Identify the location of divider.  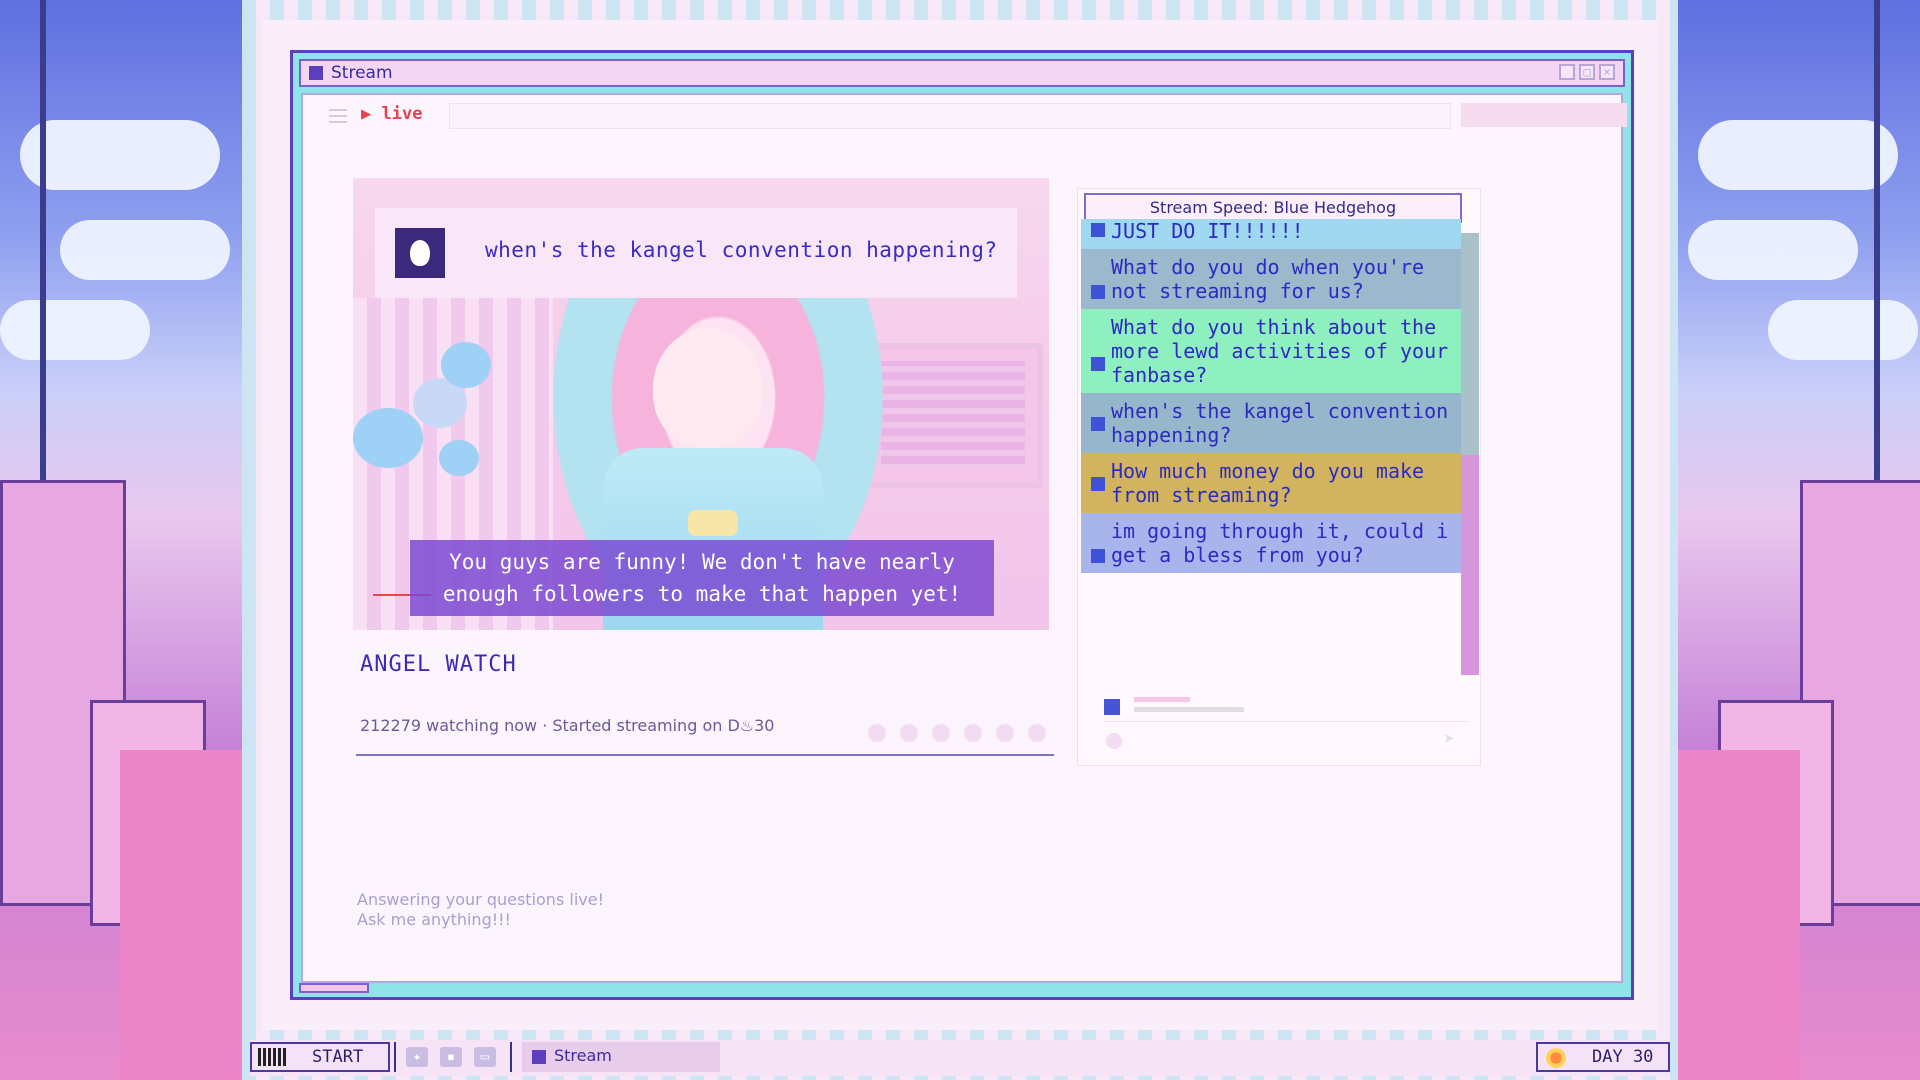
(705, 755).